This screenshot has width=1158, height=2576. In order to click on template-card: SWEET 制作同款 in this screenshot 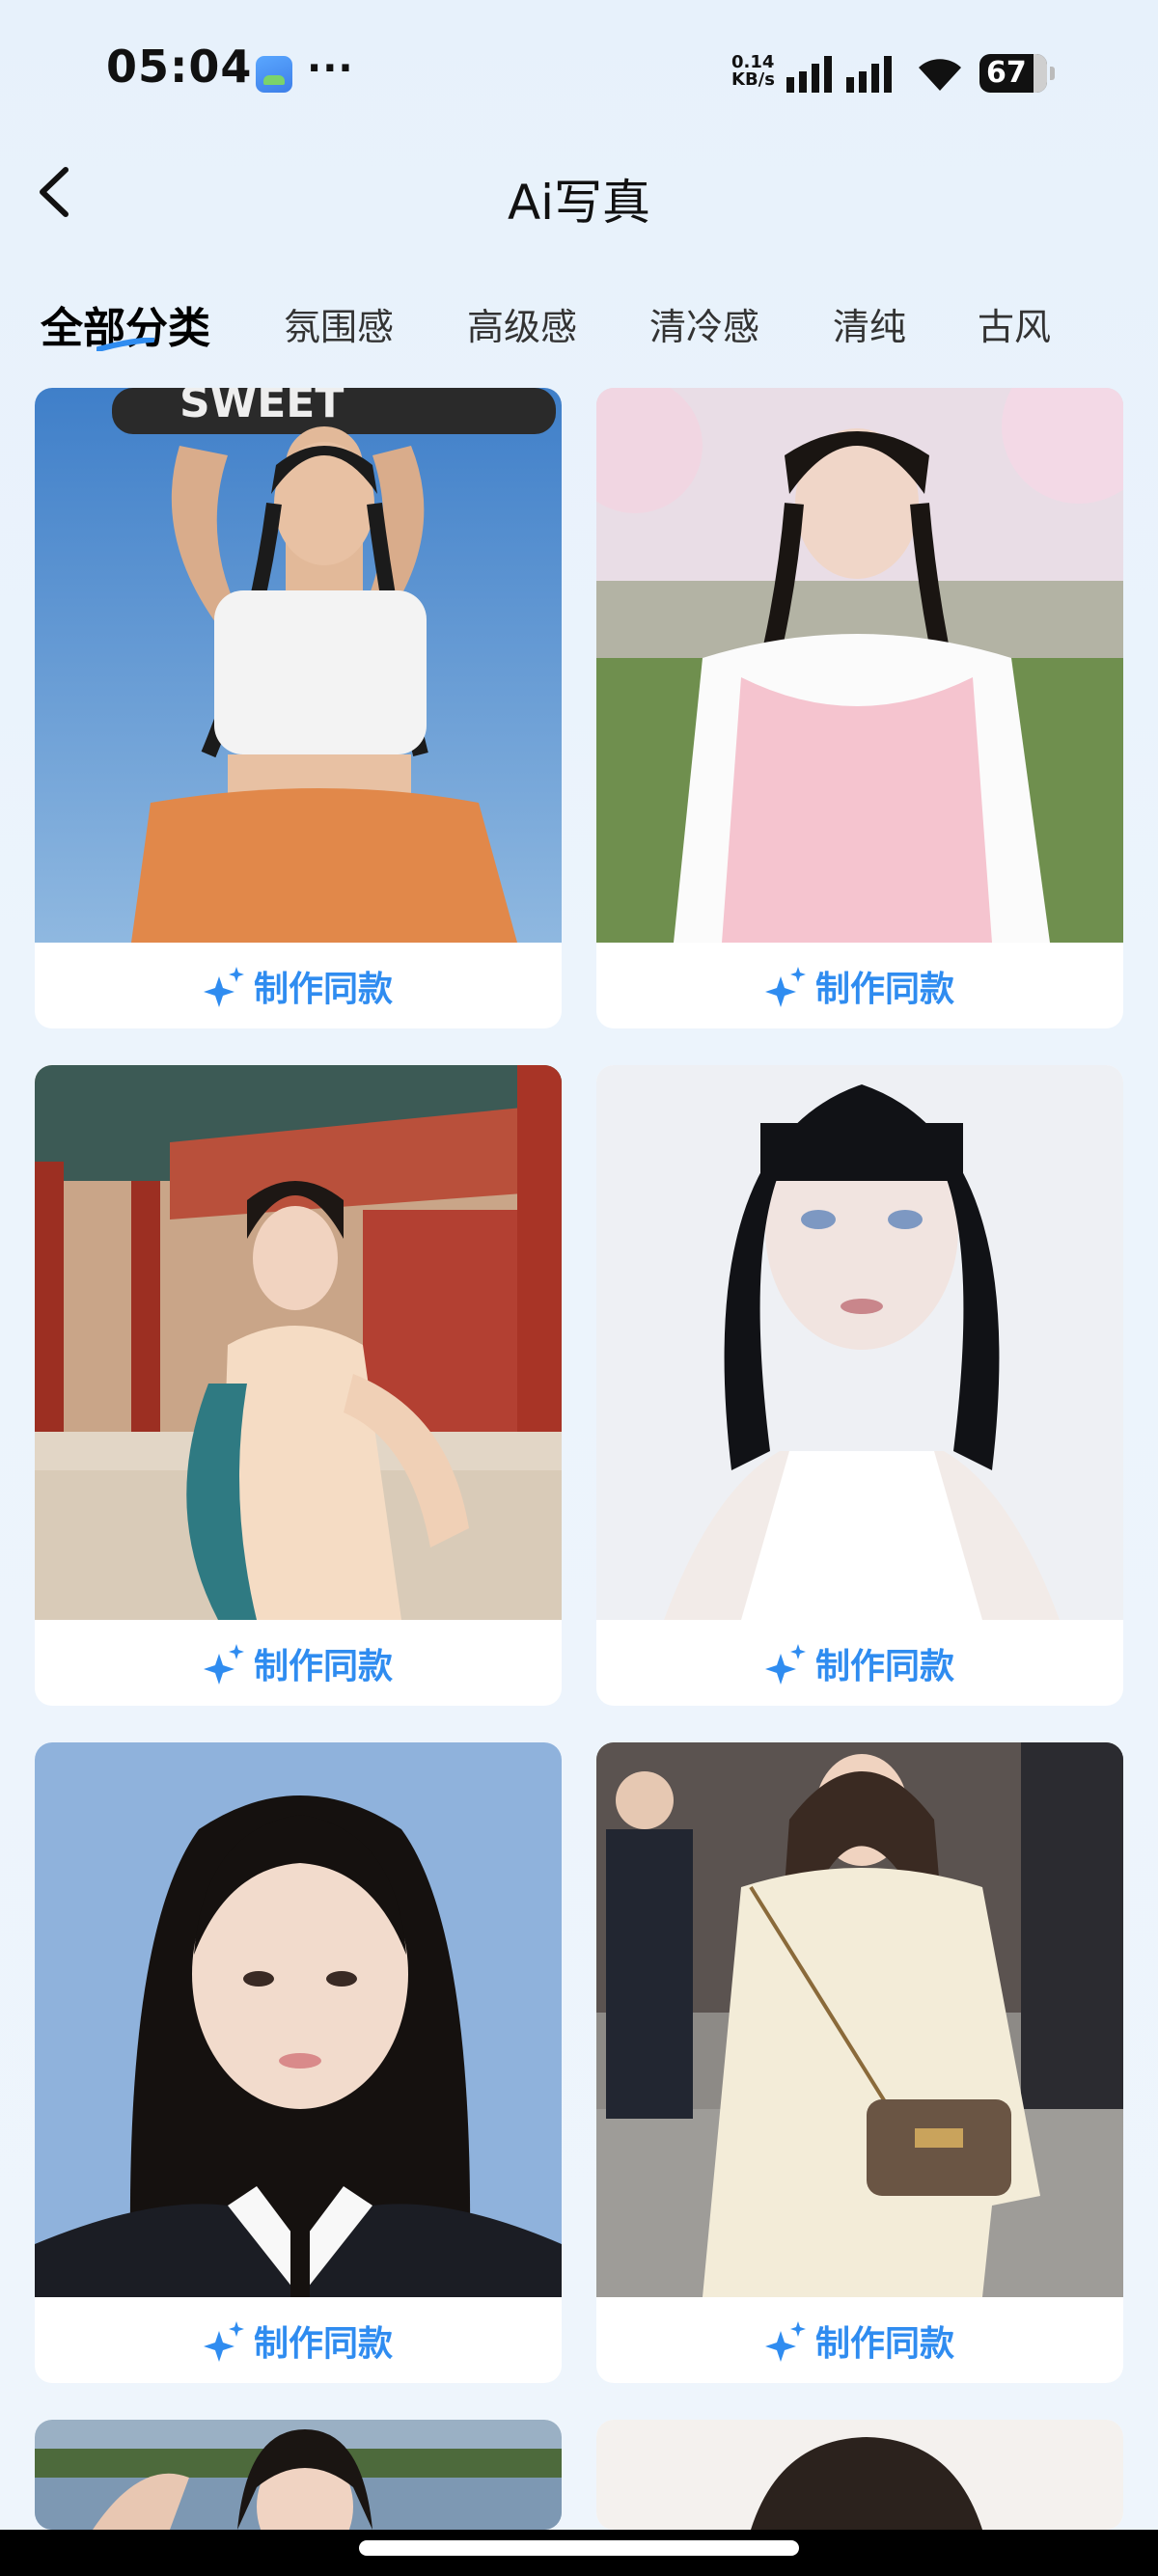, I will do `click(298, 708)`.